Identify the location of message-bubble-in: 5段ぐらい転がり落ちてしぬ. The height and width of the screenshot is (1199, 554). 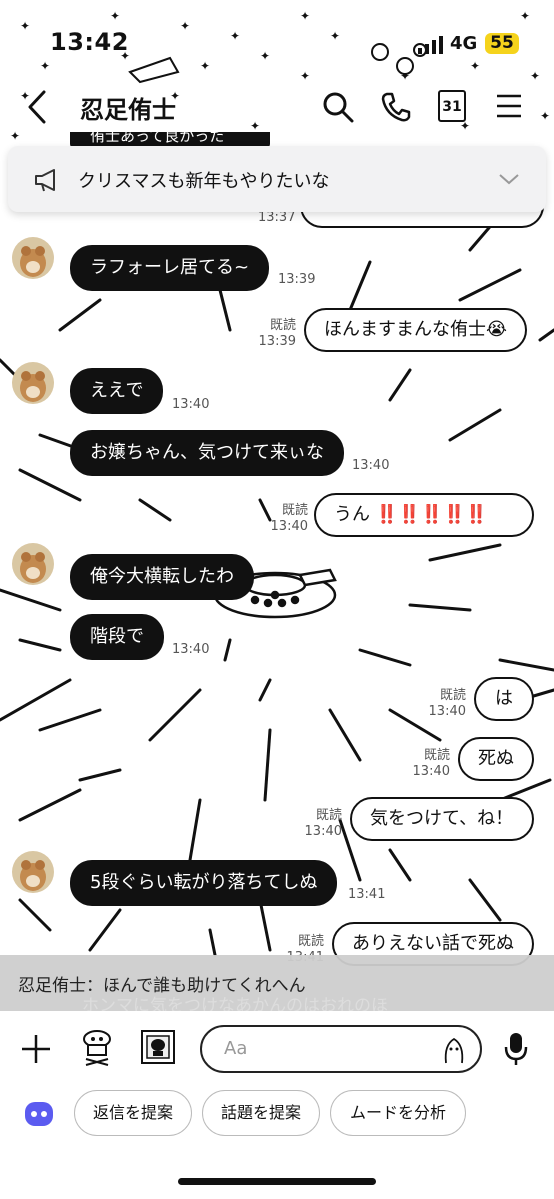
(204, 883).